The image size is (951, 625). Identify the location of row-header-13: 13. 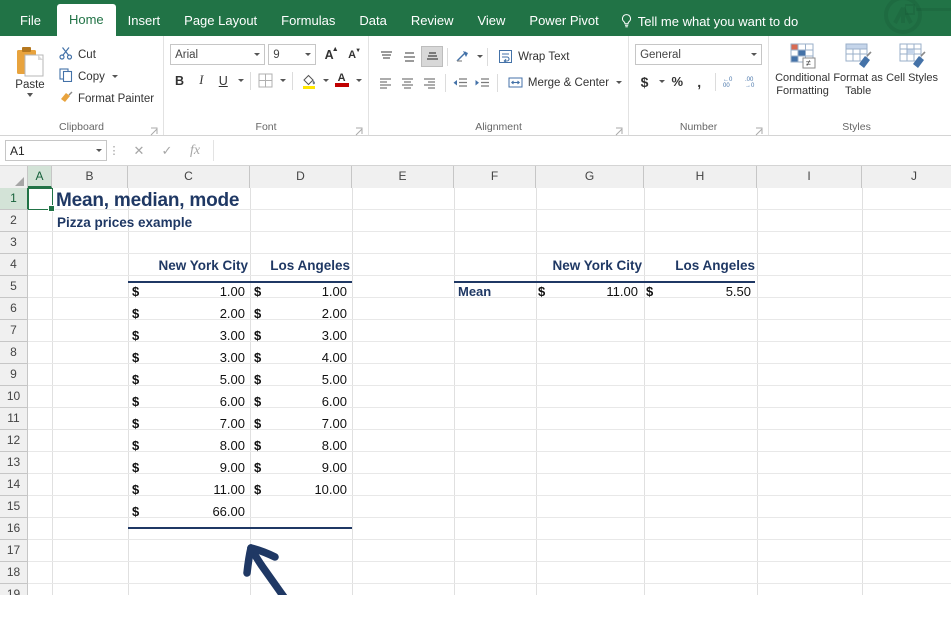
(13, 463).